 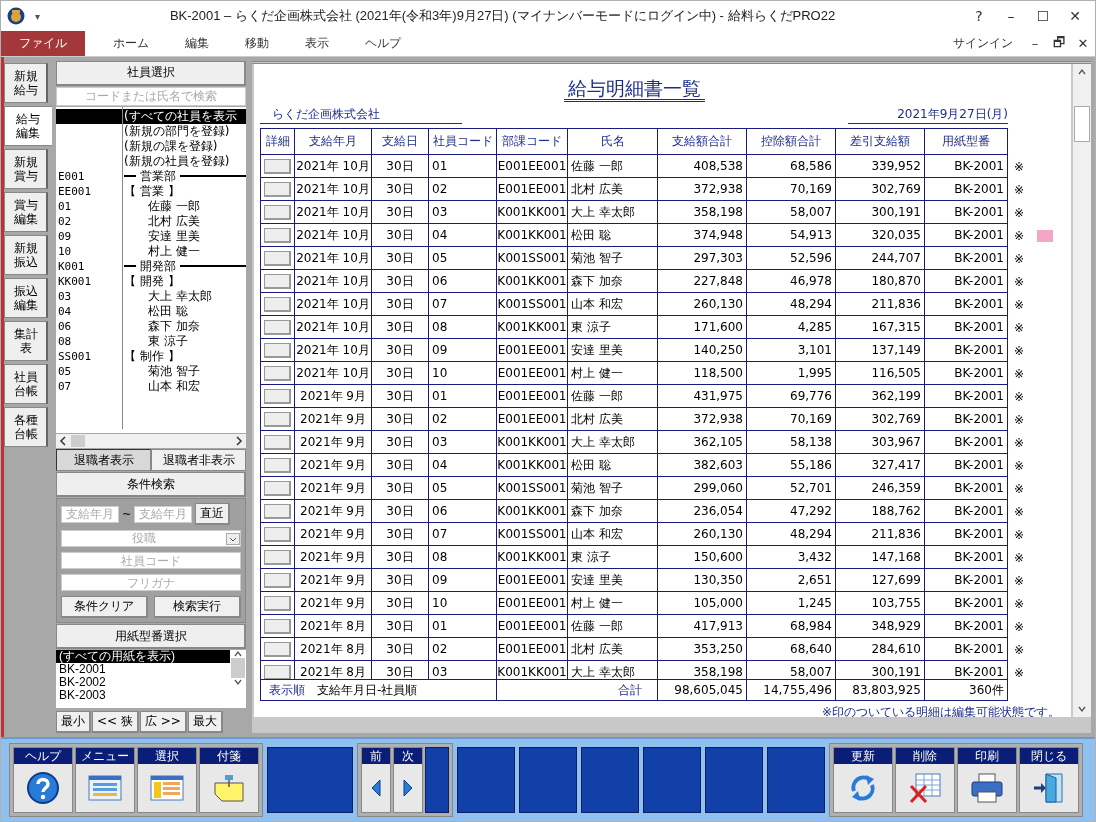 I want to click on panel-header: 用紙型番選択, so click(x=151, y=637).